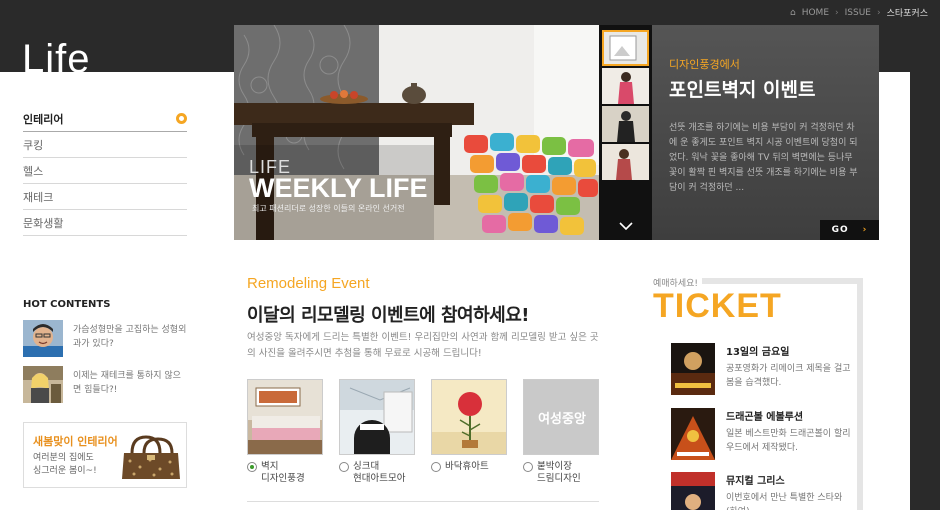  What do you see at coordinates (151, 457) in the screenshot?
I see `handbag-image` at bounding box center [151, 457].